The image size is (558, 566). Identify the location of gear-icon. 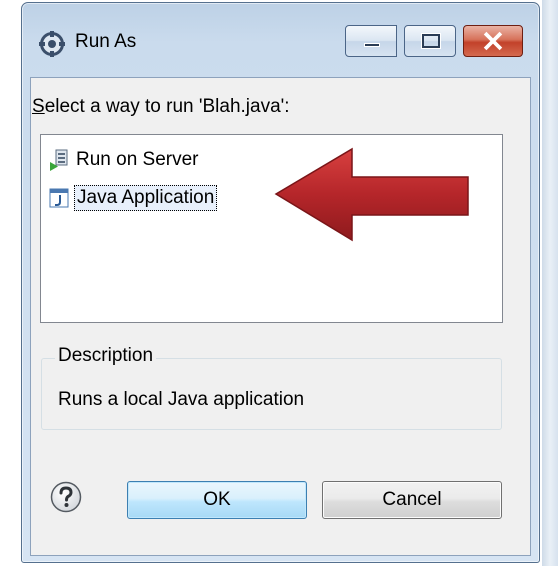
(52, 44).